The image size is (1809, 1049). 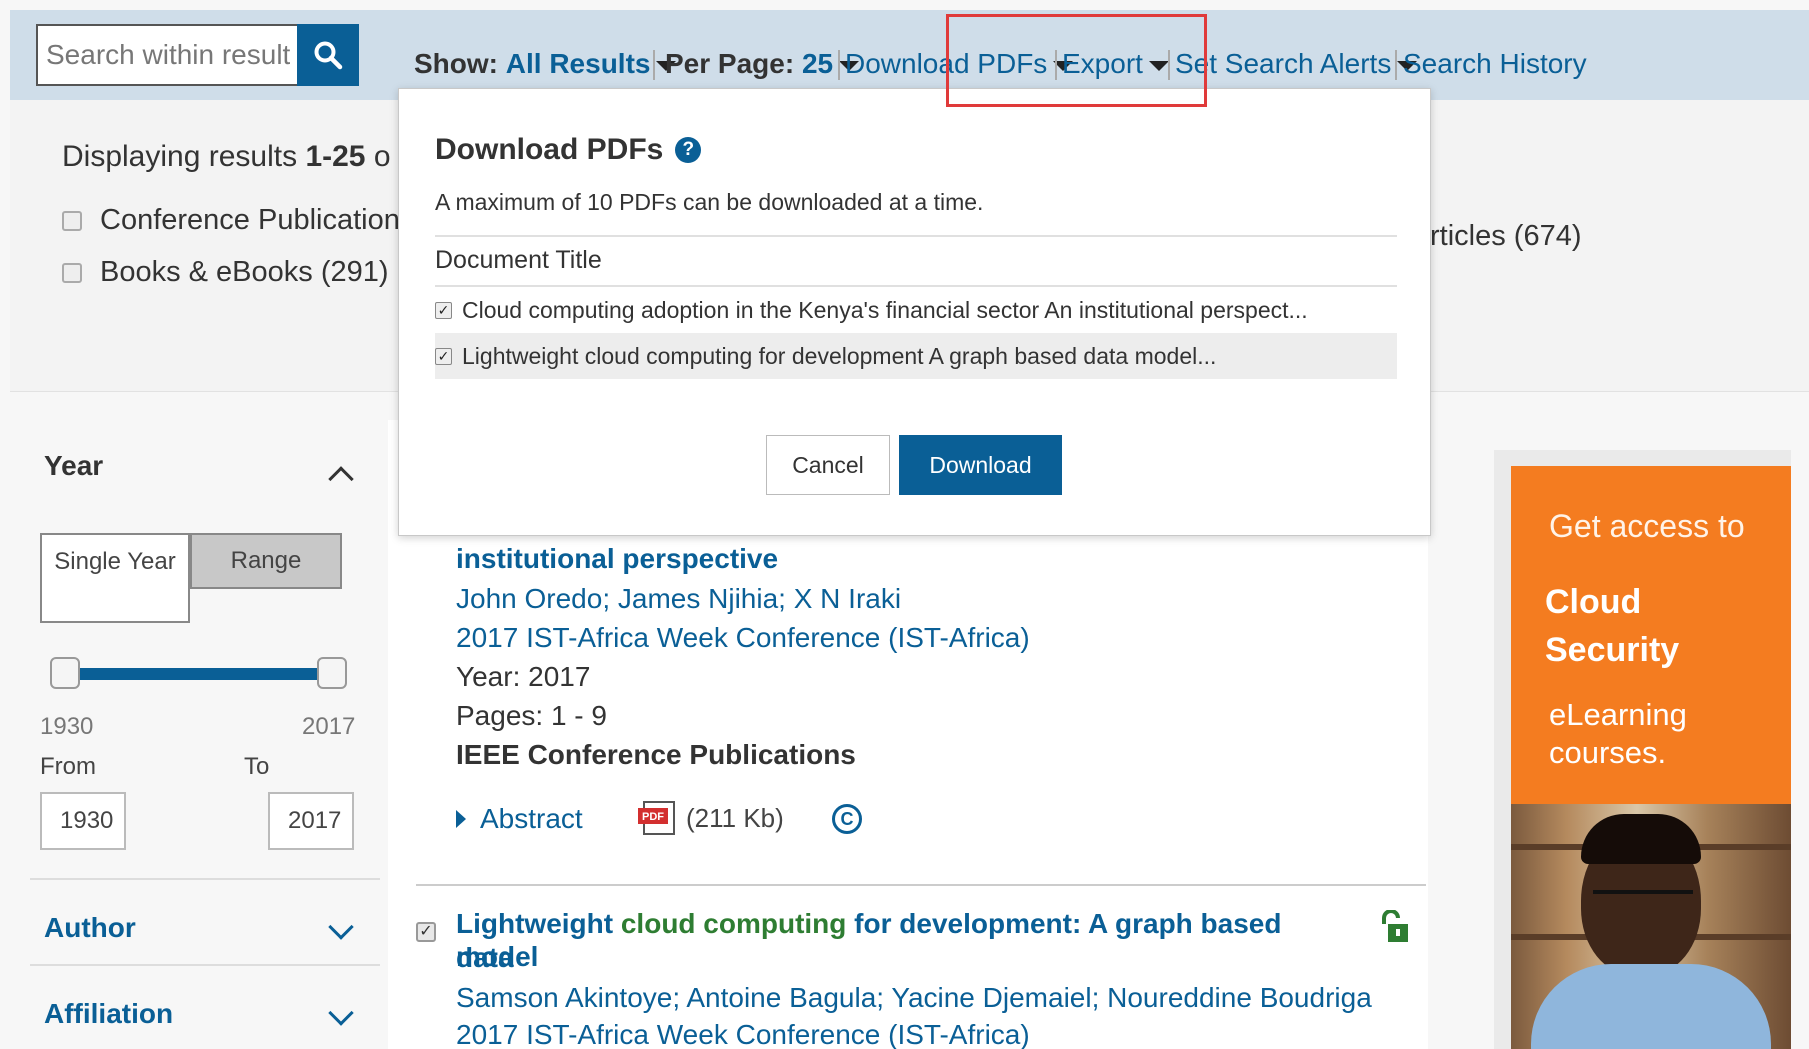 I want to click on search-within-results-input, so click(x=168, y=55).